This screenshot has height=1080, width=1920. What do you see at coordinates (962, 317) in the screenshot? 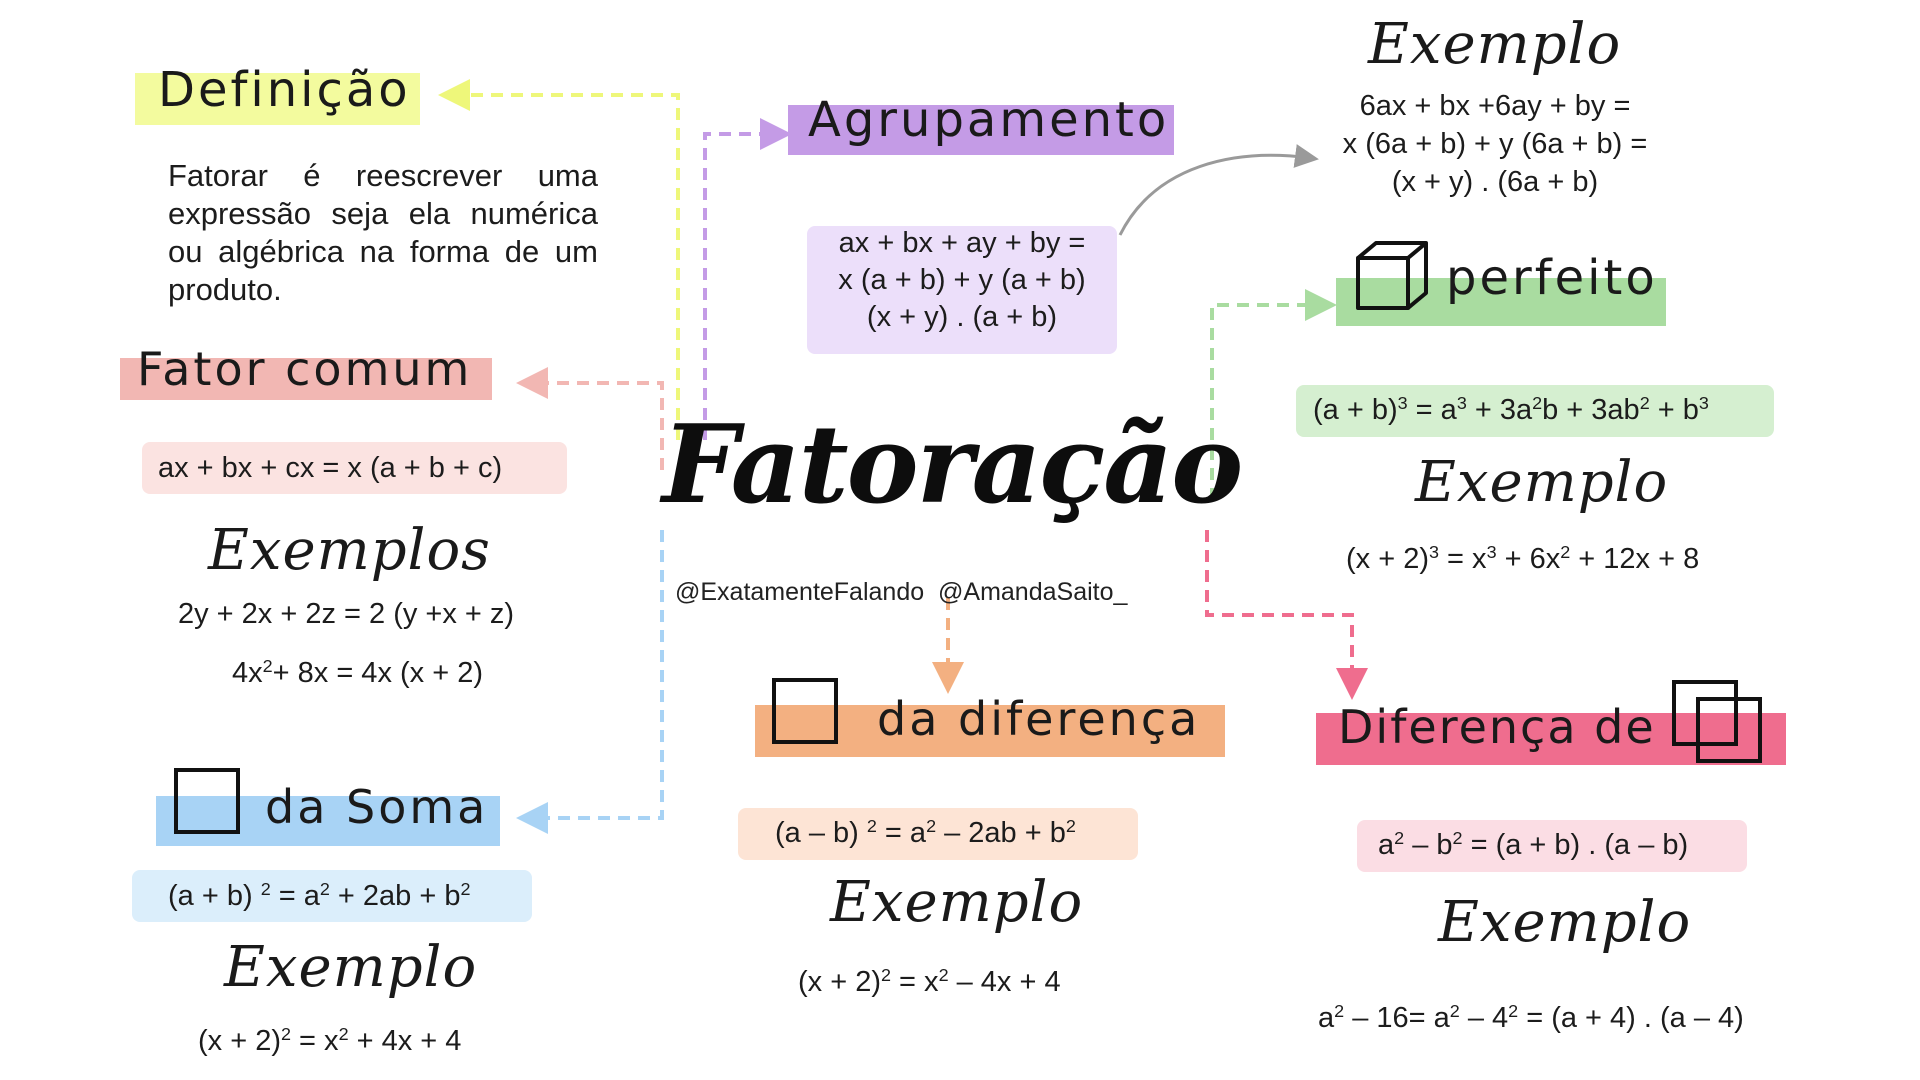
I see `agrupamento-formula-line-3: (x + y) . (a + b)` at bounding box center [962, 317].